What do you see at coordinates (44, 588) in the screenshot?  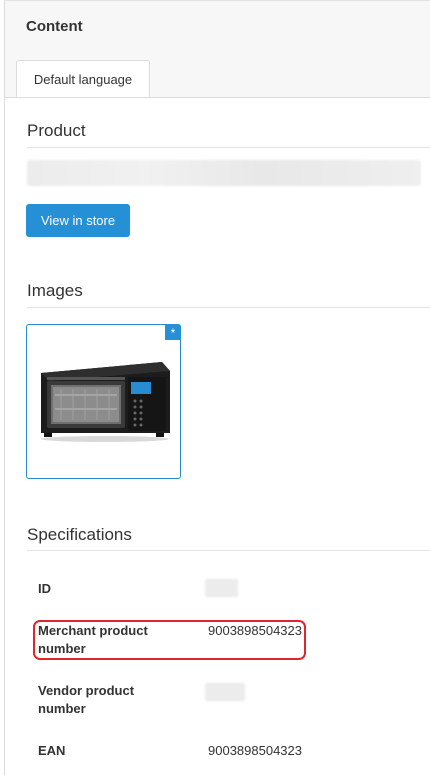 I see `spec-label-id: ID` at bounding box center [44, 588].